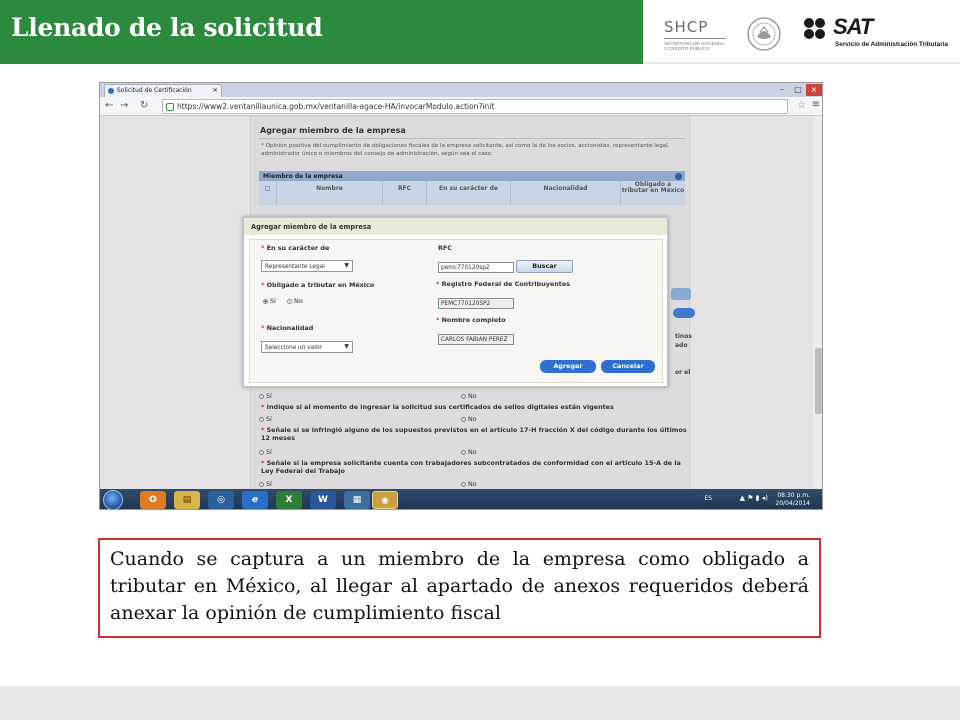 The image size is (960, 720). I want to click on shcp-logo-subtitle-2: Y CRÉDITO PÚBLICO, so click(687, 48).